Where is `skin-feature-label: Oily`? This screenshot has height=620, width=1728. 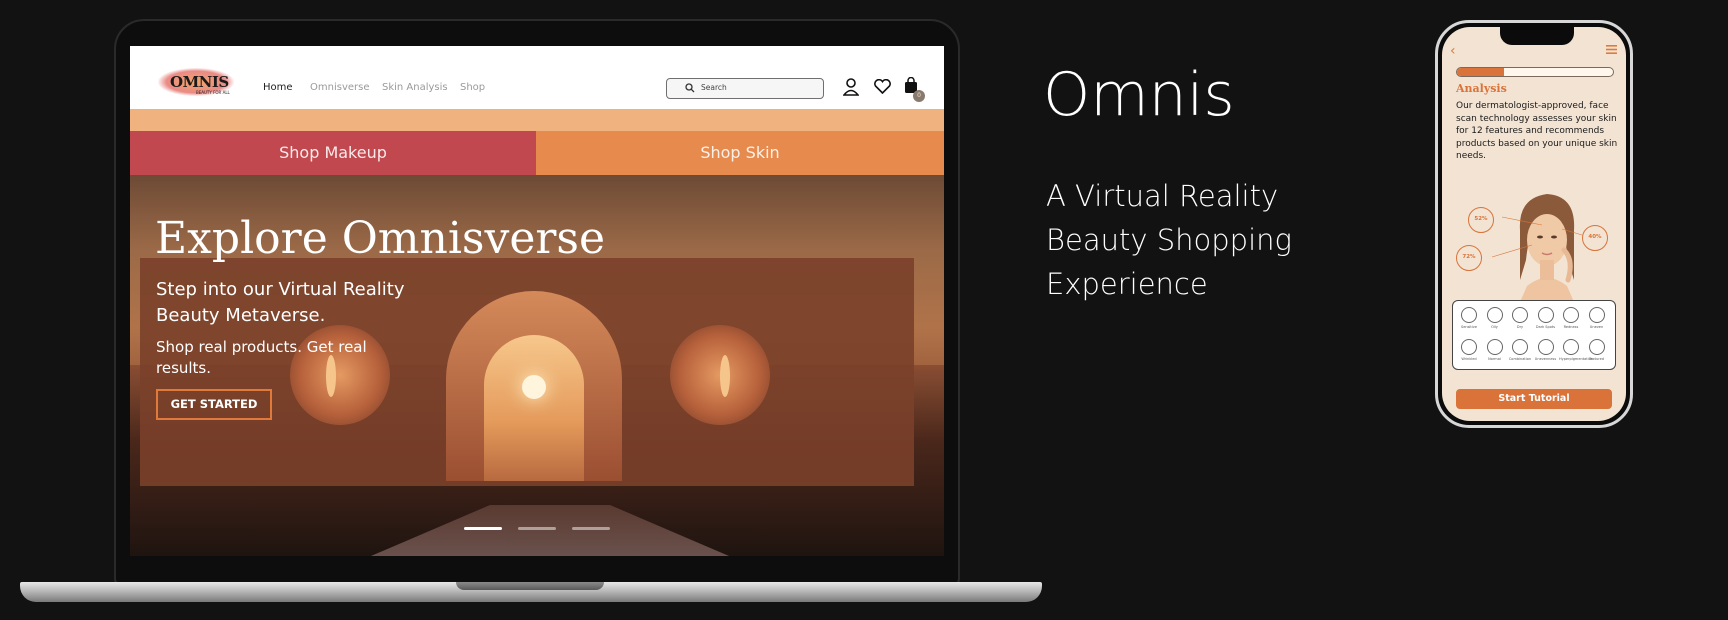 skin-feature-label: Oily is located at coordinates (1494, 327).